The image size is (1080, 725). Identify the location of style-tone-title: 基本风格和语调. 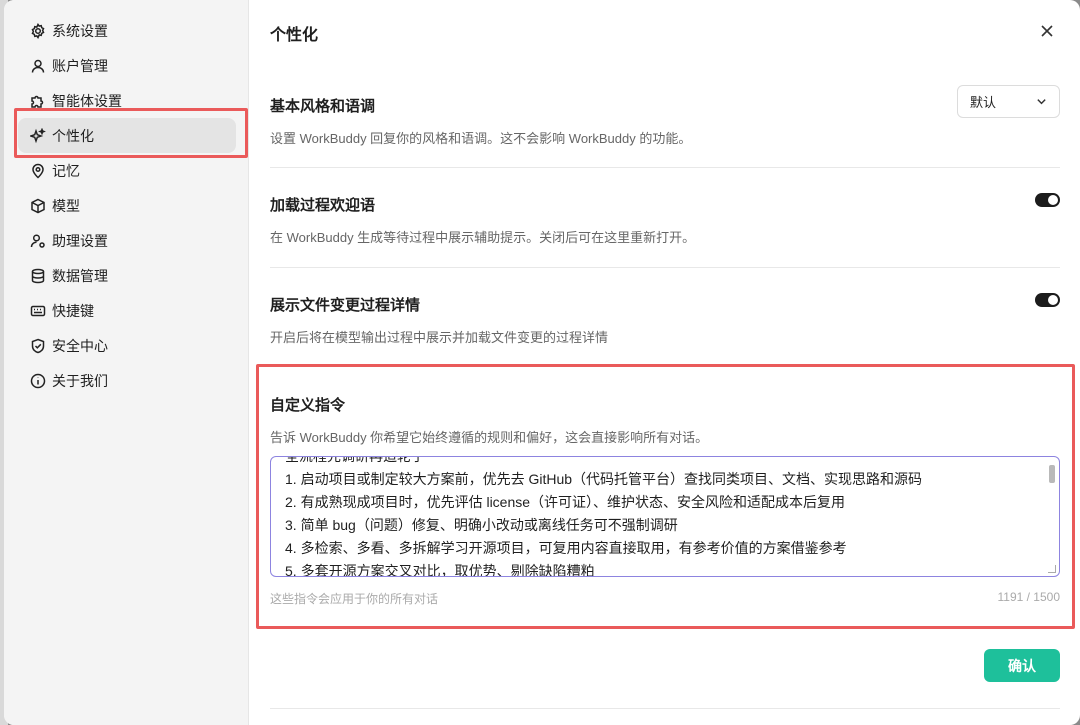
(323, 106).